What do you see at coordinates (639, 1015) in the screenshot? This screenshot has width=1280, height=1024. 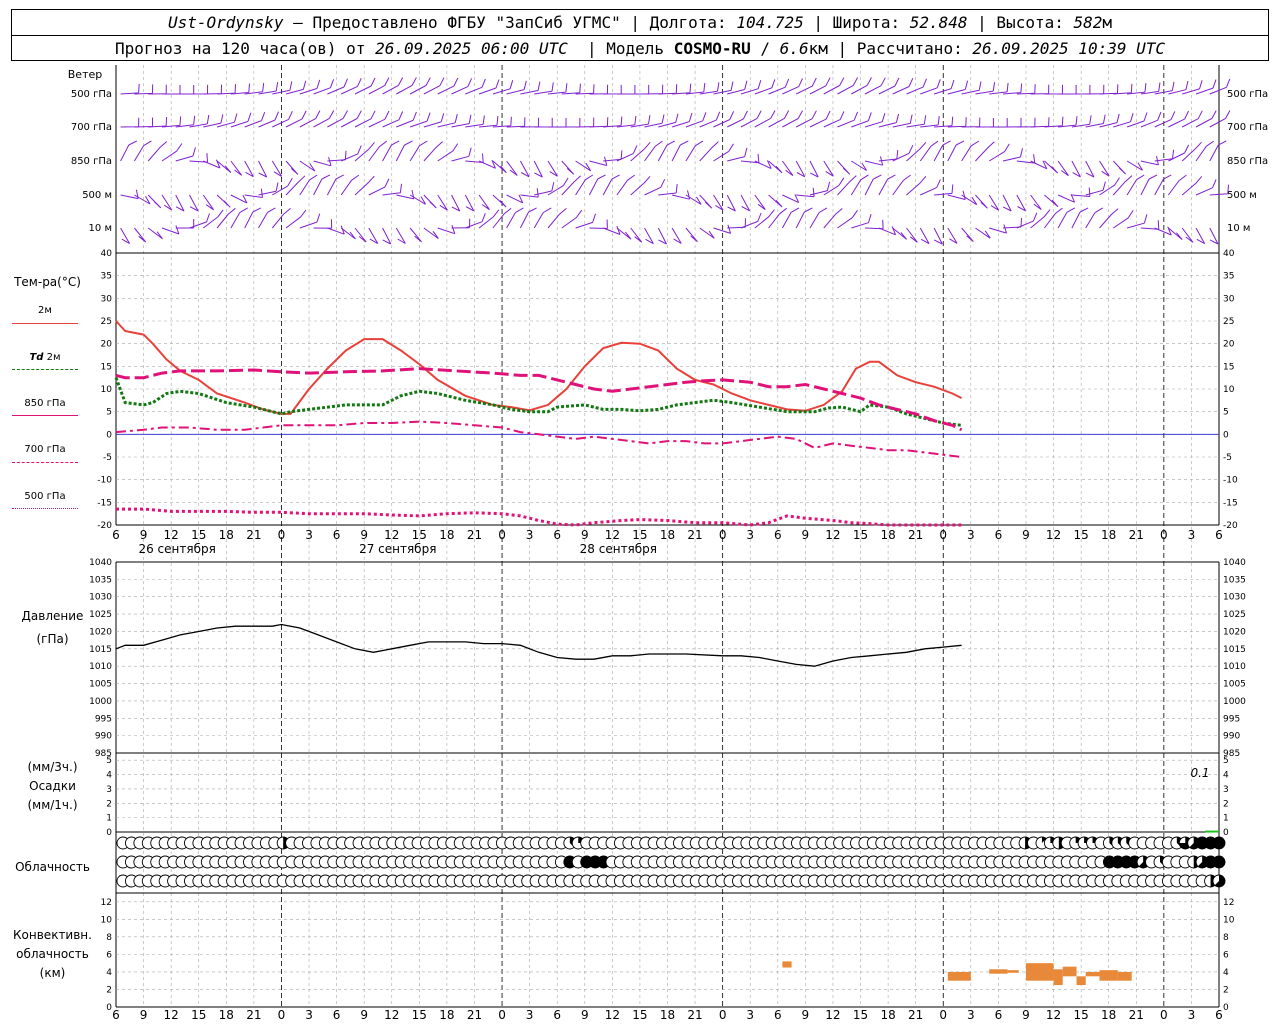 I see `x-tick-bottom: 15` at bounding box center [639, 1015].